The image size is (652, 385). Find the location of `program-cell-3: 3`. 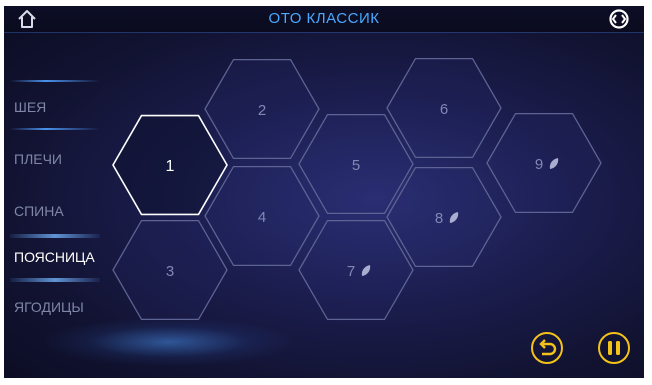

program-cell-3: 3 is located at coordinates (170, 270).